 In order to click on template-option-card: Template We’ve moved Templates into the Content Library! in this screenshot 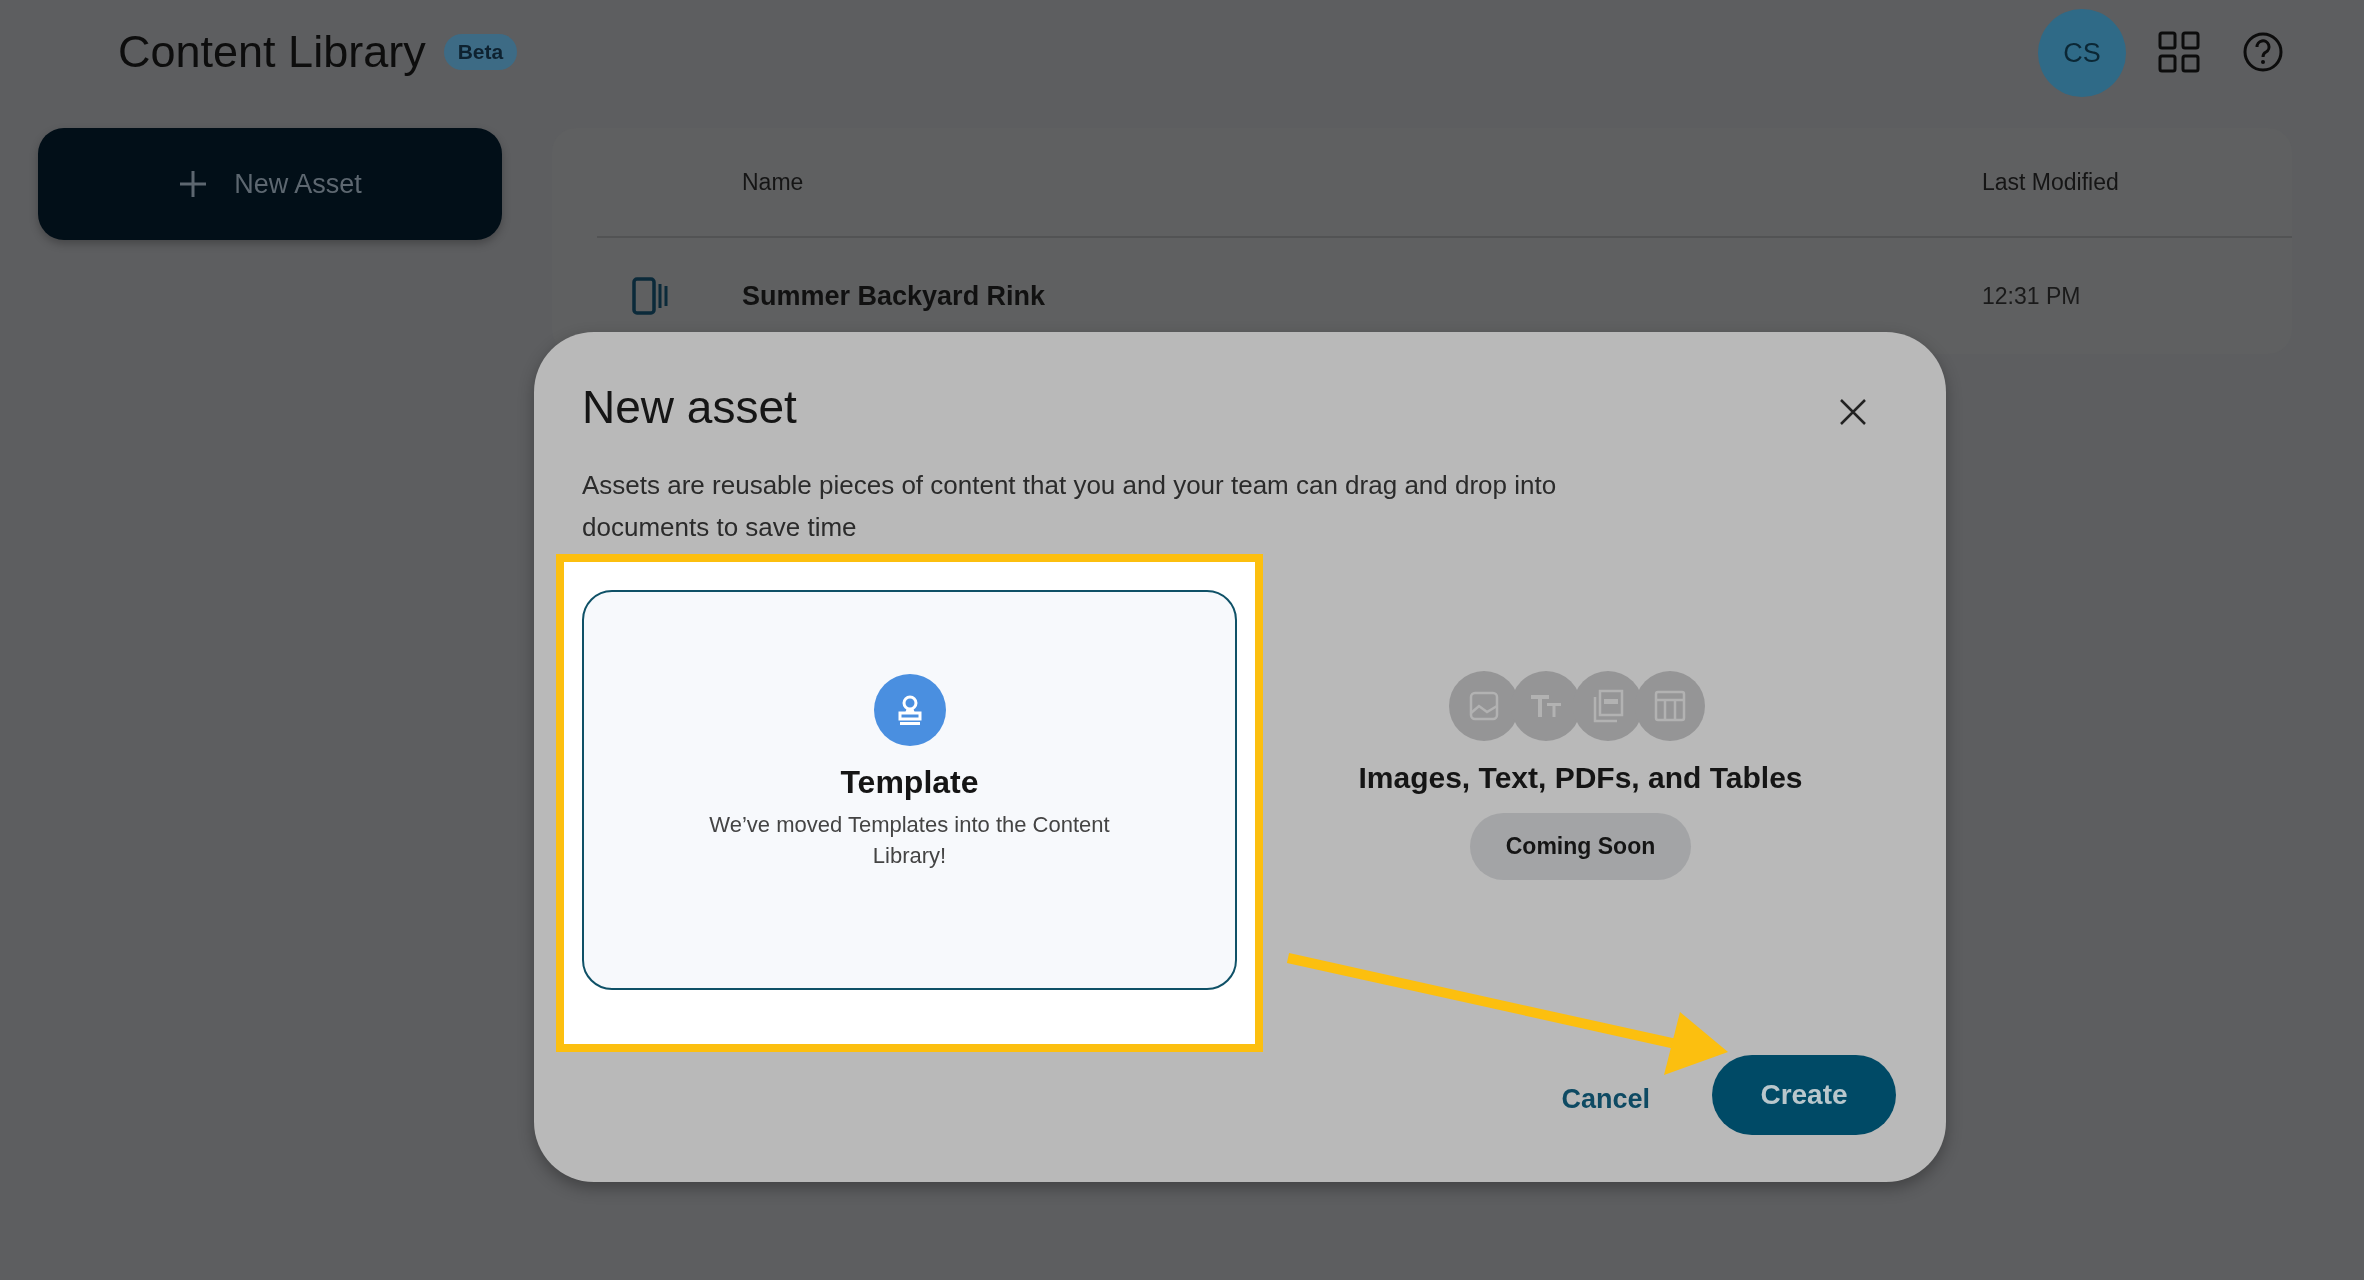, I will do `click(909, 790)`.